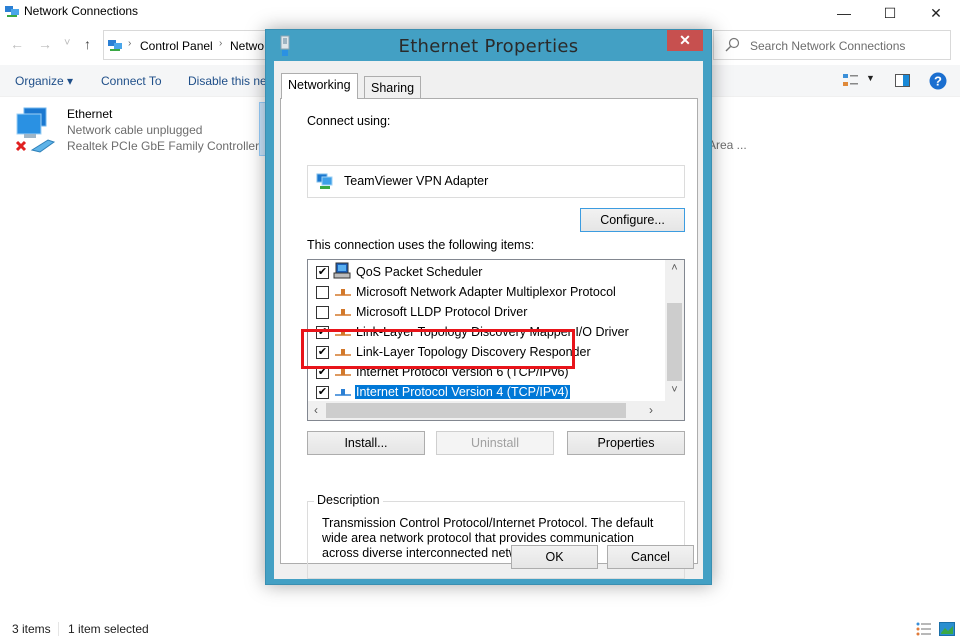  I want to click on window-title: Network Connections, so click(81, 11).